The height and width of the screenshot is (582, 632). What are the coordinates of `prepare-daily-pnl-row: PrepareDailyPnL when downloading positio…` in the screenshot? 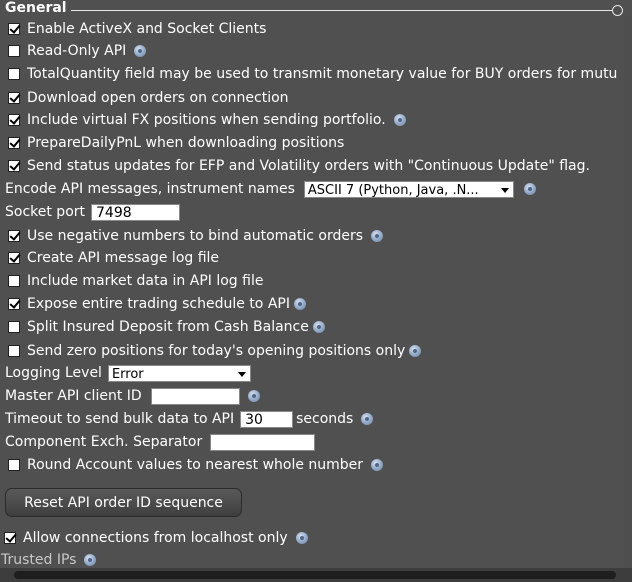 It's located at (172, 143).